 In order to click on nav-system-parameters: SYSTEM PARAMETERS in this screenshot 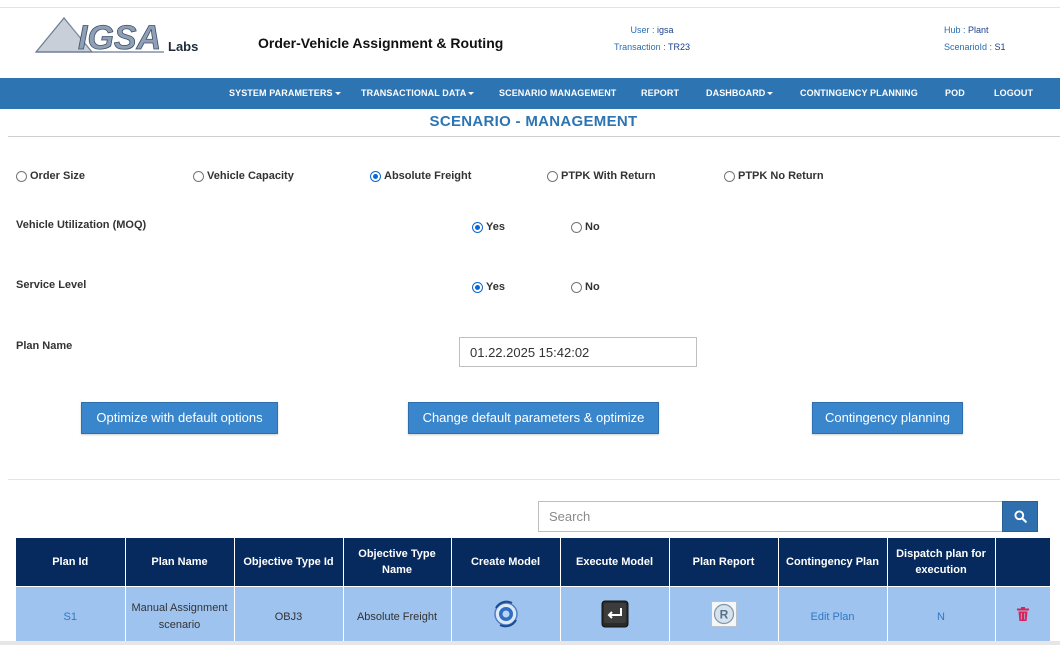, I will do `click(285, 93)`.